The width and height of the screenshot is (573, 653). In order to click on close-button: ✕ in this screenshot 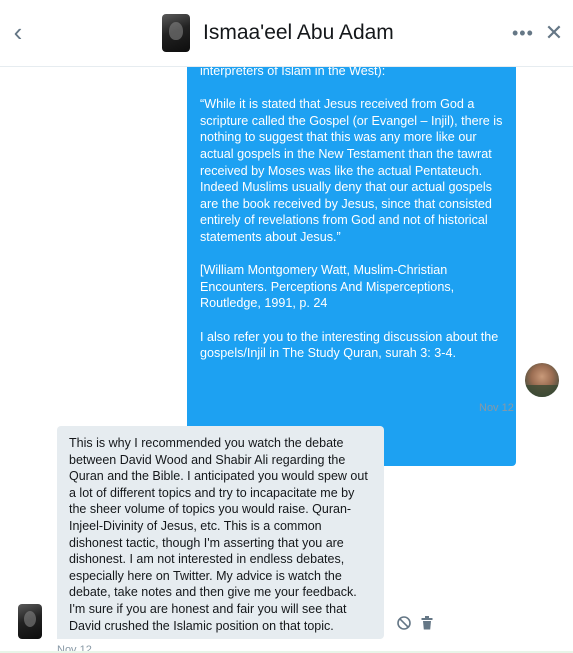, I will do `click(554, 33)`.